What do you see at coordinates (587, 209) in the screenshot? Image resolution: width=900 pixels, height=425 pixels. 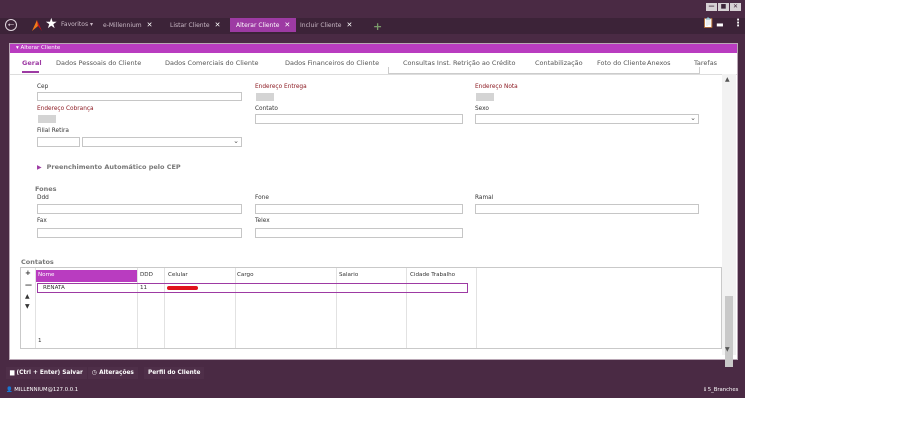 I see `ramal-input` at bounding box center [587, 209].